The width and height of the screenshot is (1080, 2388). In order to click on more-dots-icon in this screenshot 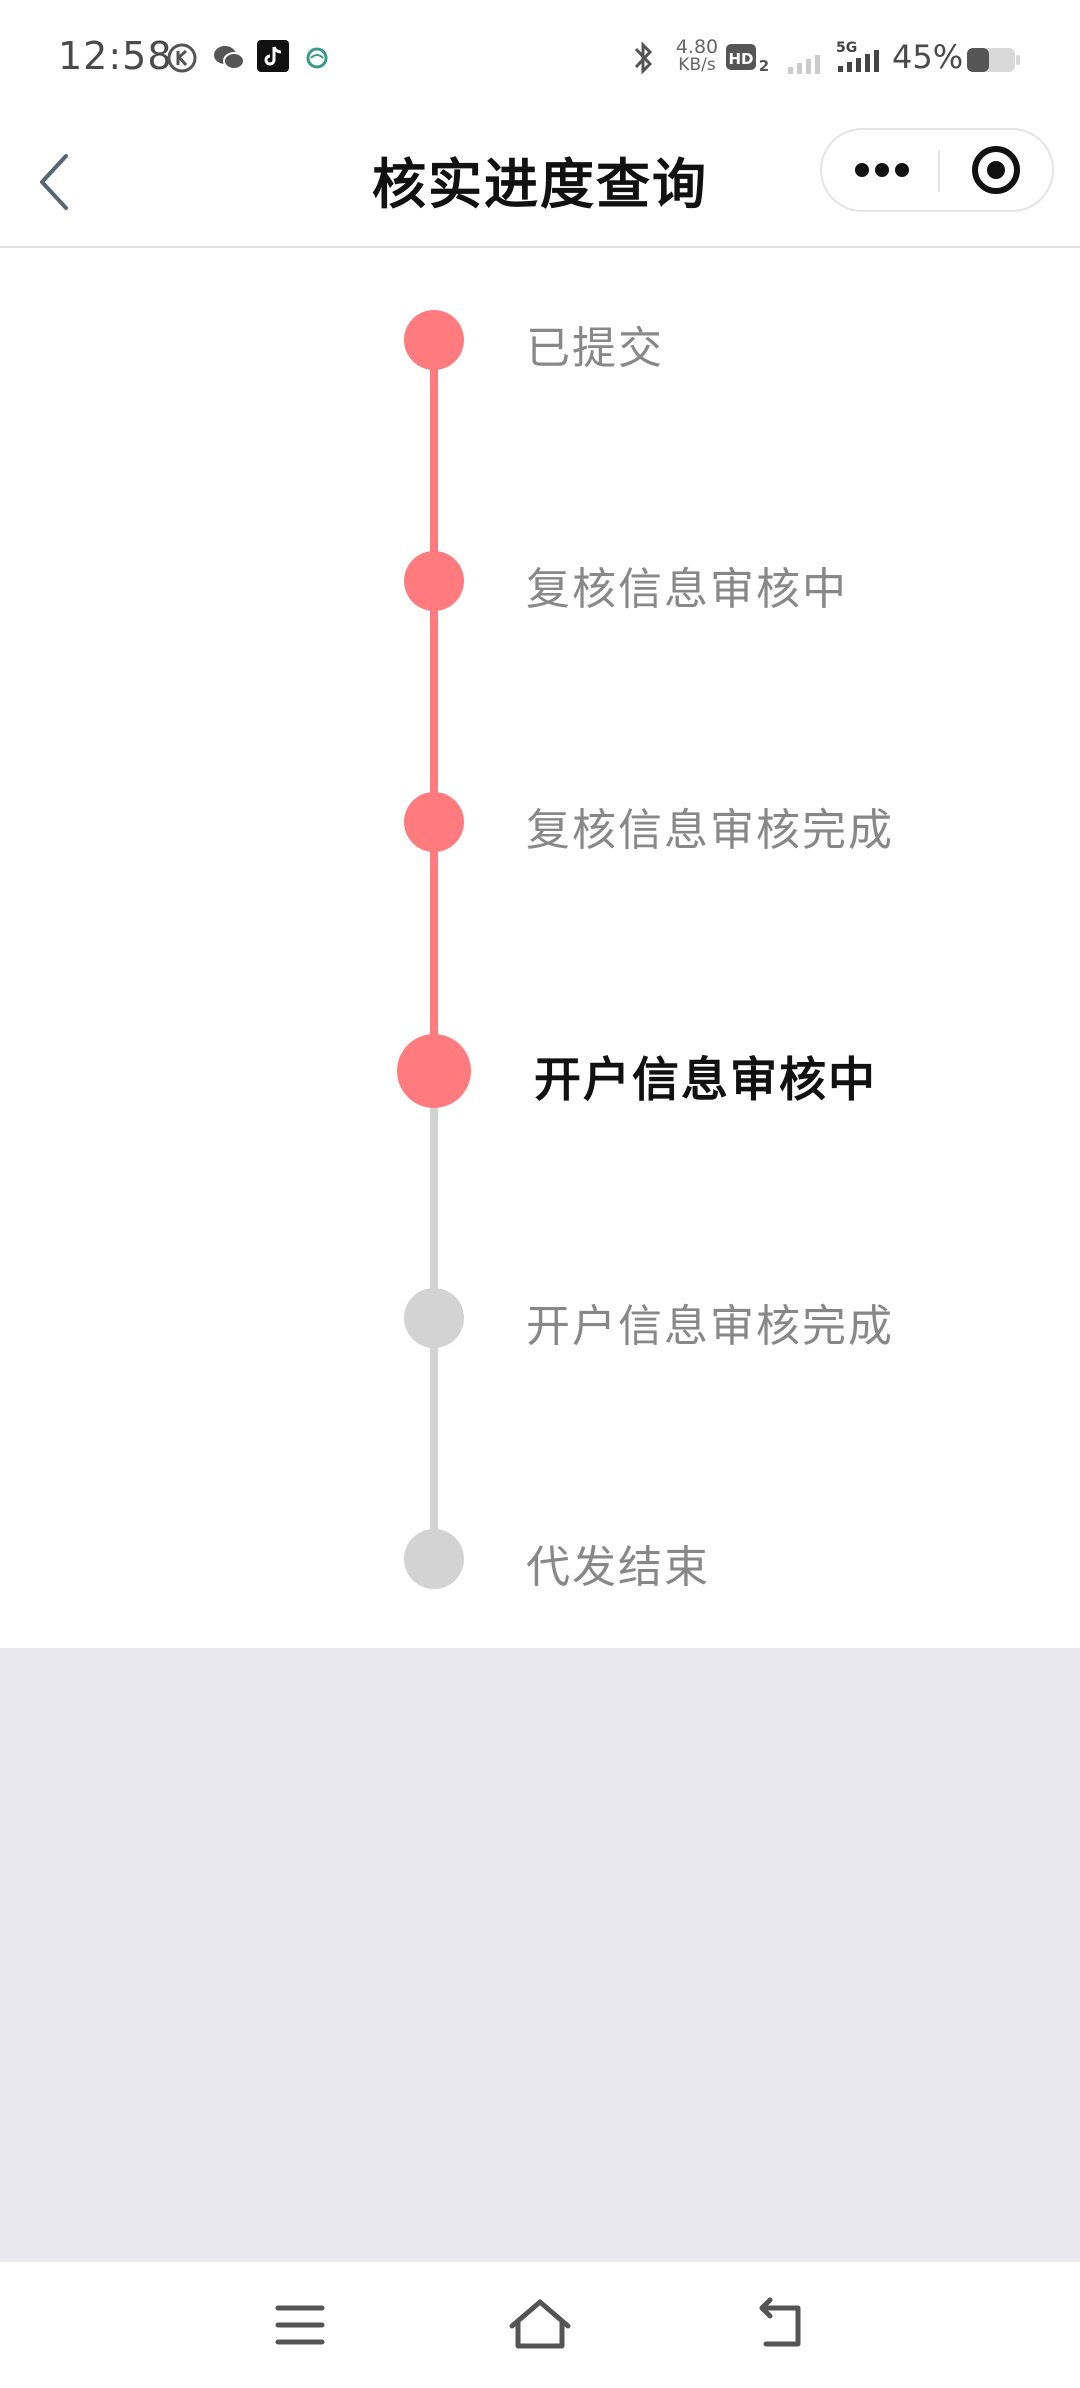, I will do `click(882, 170)`.